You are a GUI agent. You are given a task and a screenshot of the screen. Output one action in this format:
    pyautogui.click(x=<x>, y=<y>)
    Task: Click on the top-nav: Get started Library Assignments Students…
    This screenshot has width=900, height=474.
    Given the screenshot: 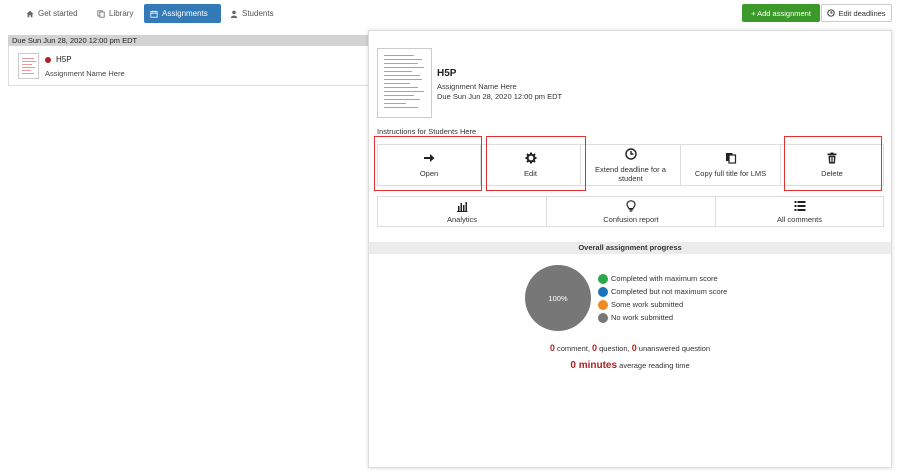 What is the action you would take?
    pyautogui.click(x=450, y=14)
    